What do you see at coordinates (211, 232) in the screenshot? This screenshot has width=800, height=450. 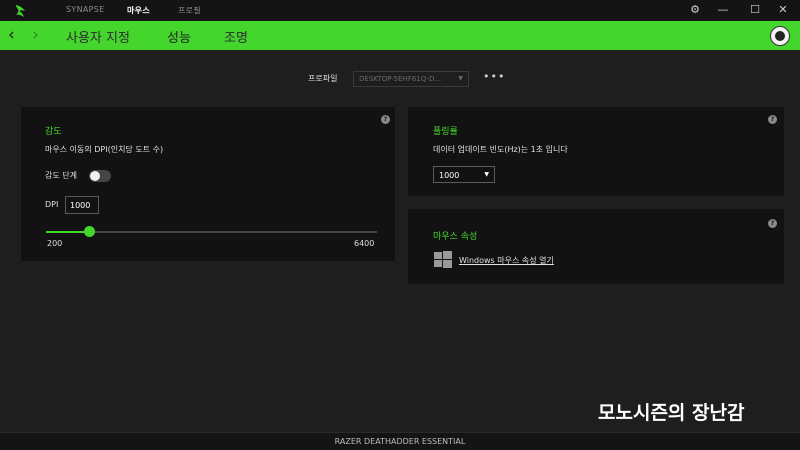 I see `dpi-slider-track` at bounding box center [211, 232].